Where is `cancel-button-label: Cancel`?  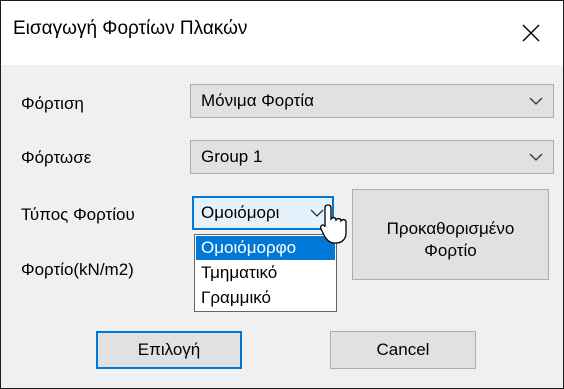 cancel-button-label: Cancel is located at coordinates (403, 349).